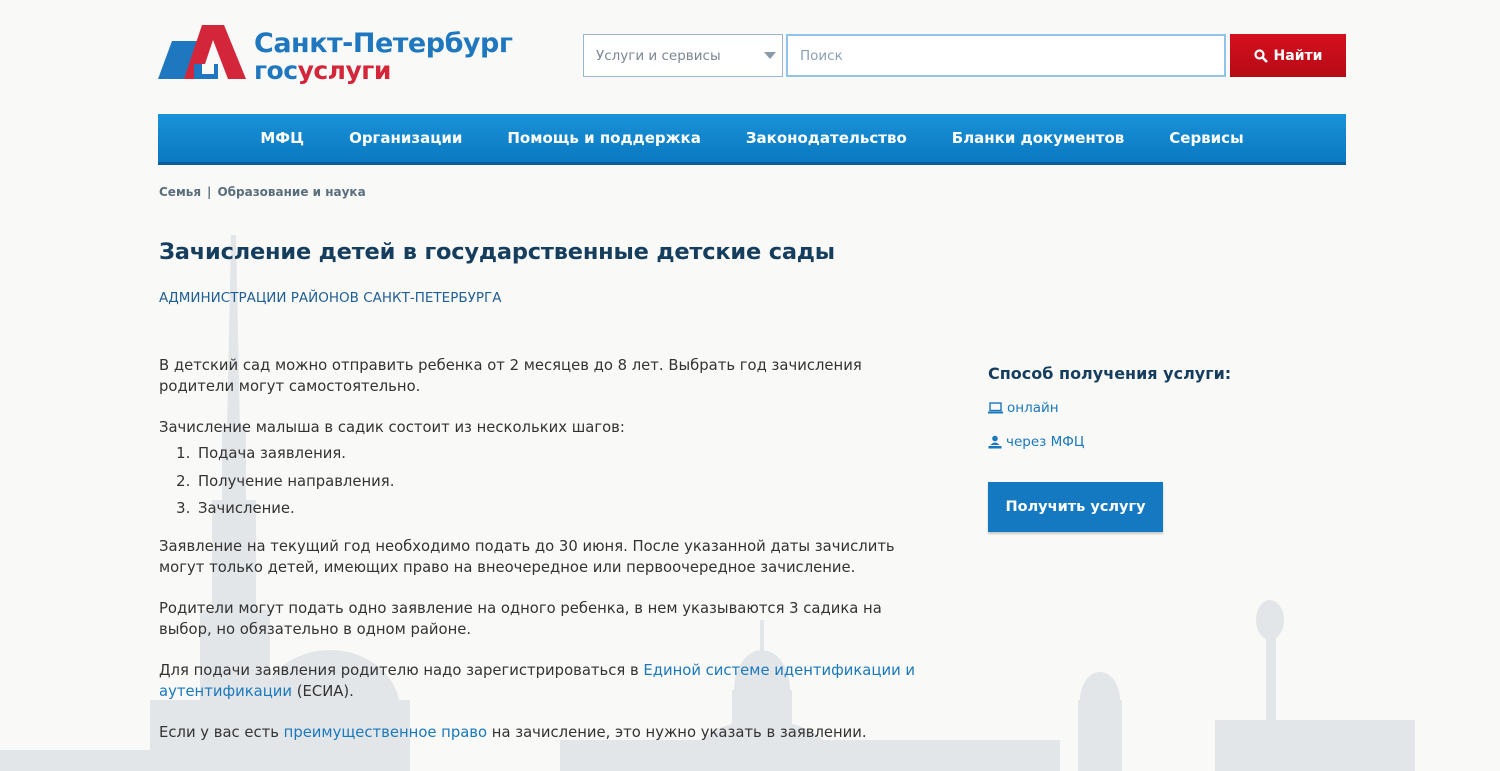  Describe the element at coordinates (383, 43) in the screenshot. I see `logo-city-text: Санкт-Петербург` at that location.